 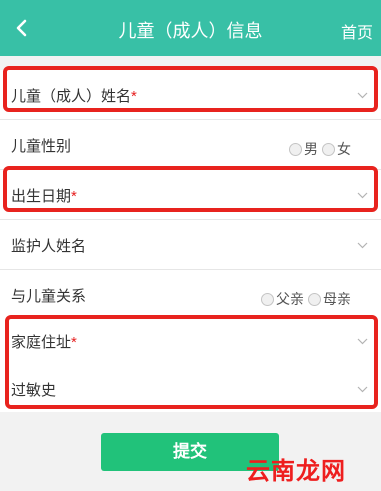 I want to click on mother-radio, so click(x=314, y=299).